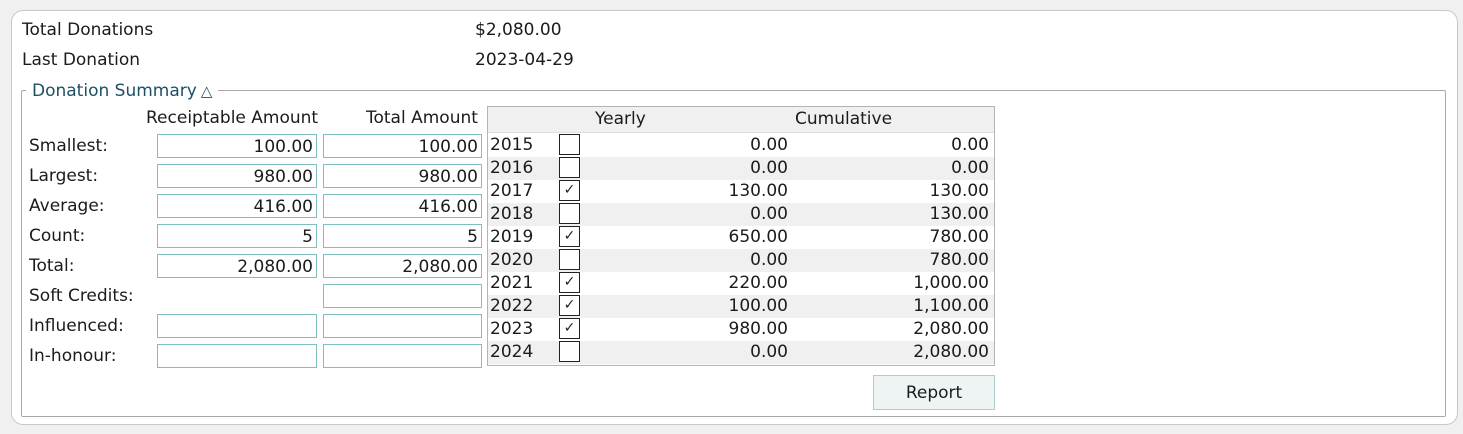 The image size is (1463, 434). I want to click on yearly-table-row: 2023 ✓ 980.00 2,080.00, so click(741, 329).